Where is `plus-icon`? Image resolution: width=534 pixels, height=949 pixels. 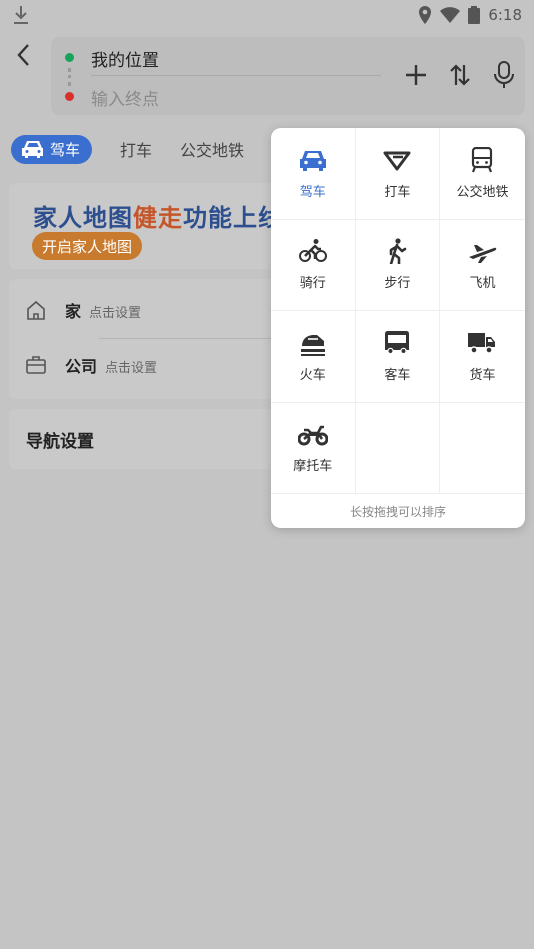 plus-icon is located at coordinates (416, 75).